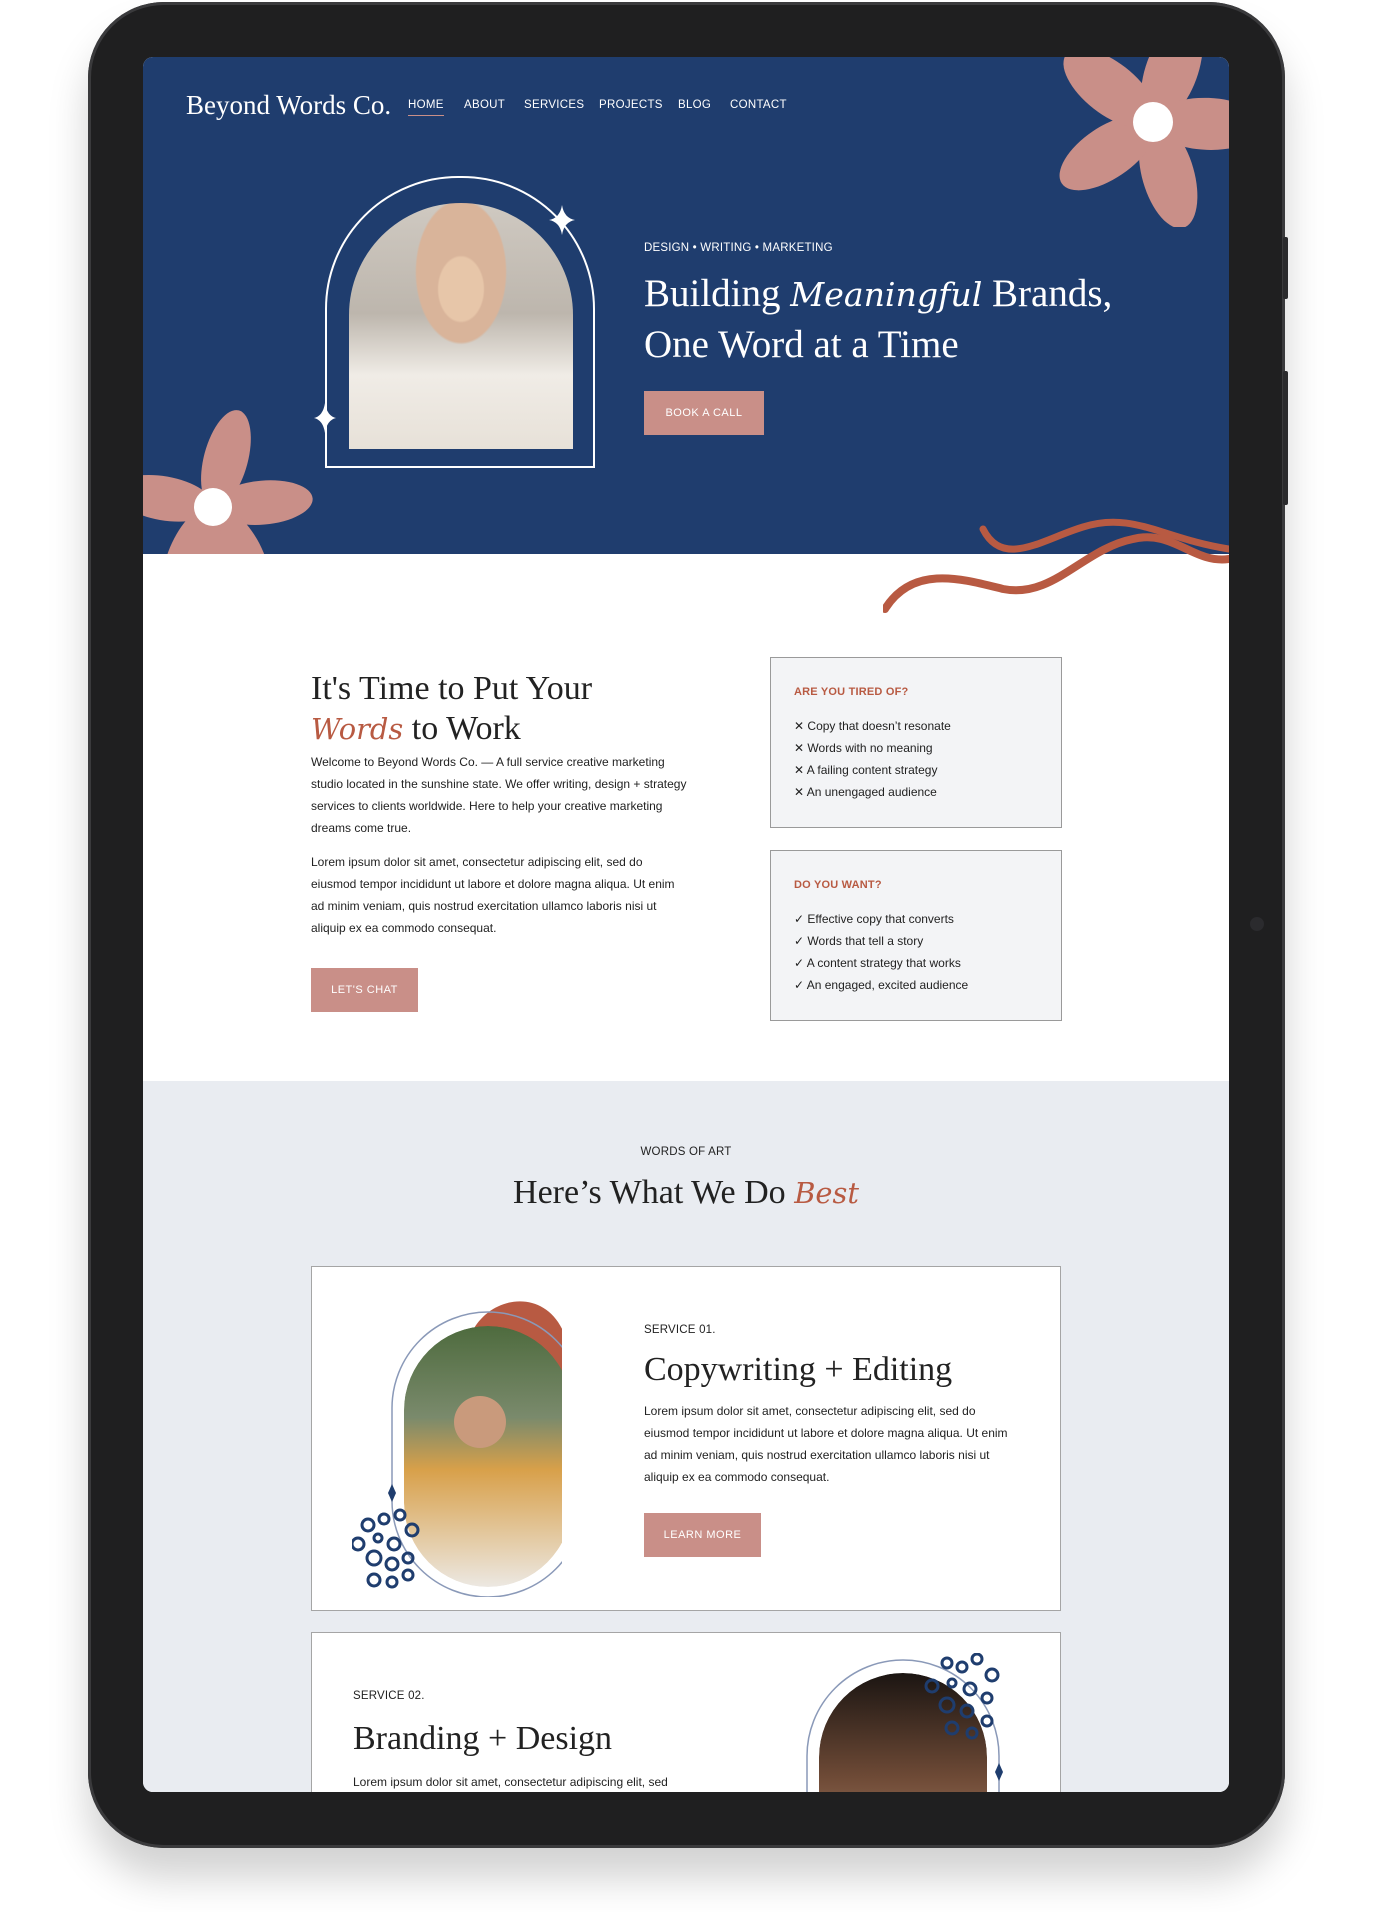 The width and height of the screenshot is (1380, 1912). I want to click on box-title: DO YOU WANT?, so click(838, 885).